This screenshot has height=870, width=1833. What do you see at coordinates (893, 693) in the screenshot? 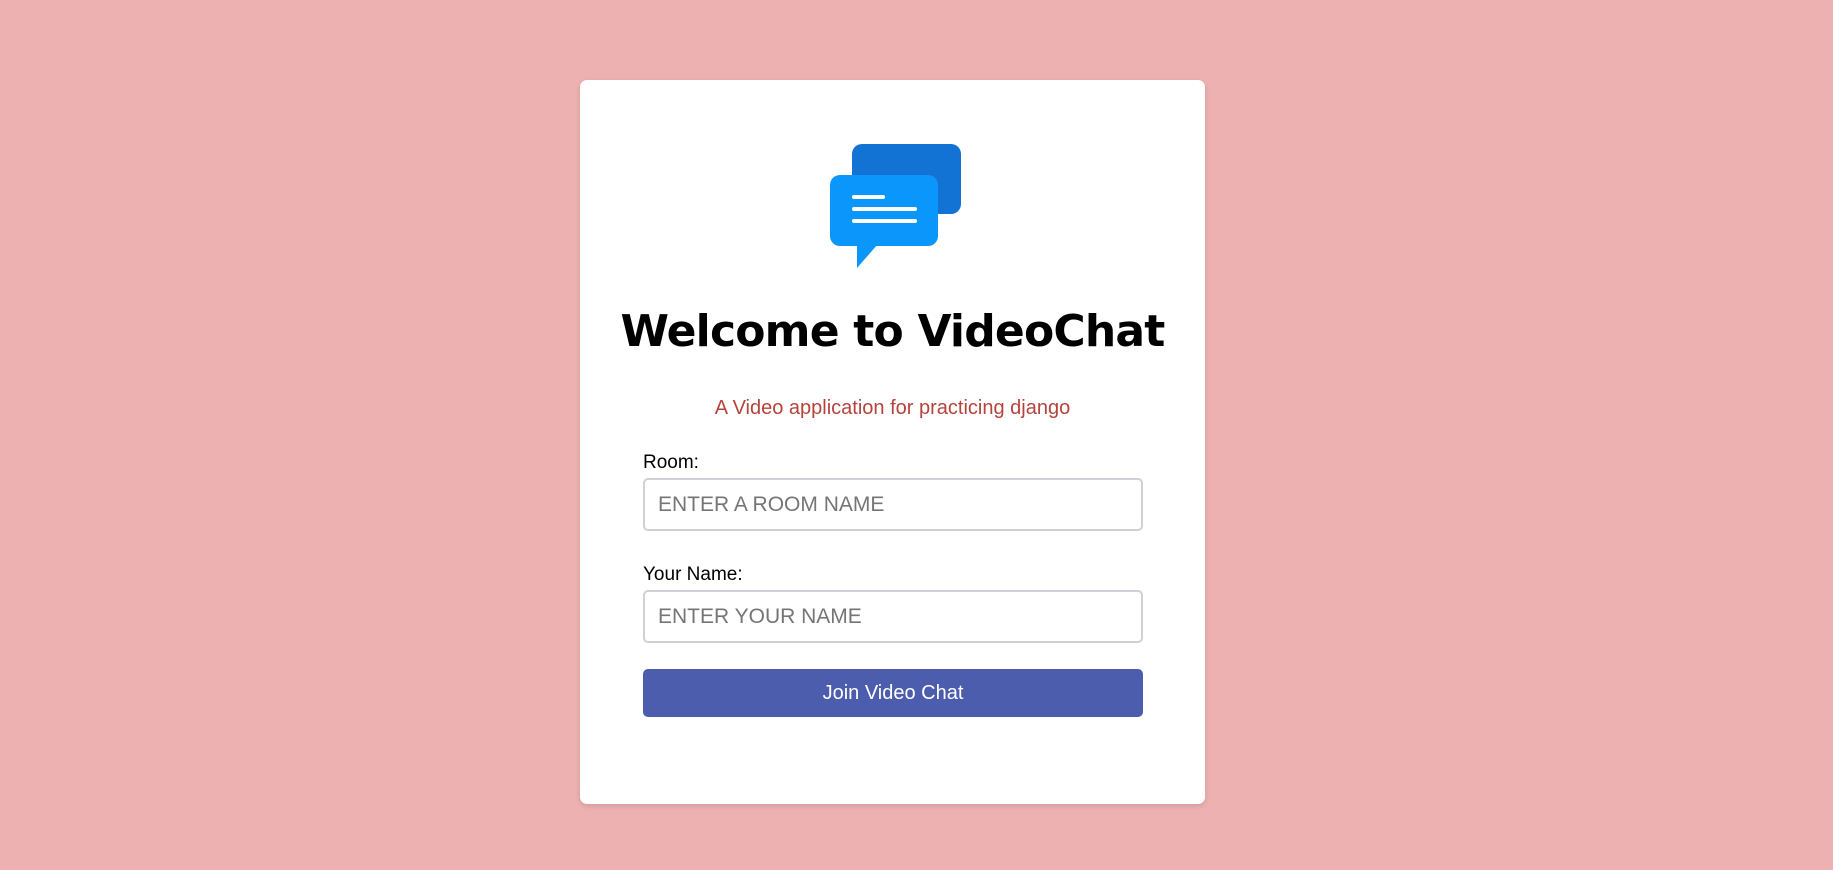
I see `join-video-chat-button: Join Video Chat` at bounding box center [893, 693].